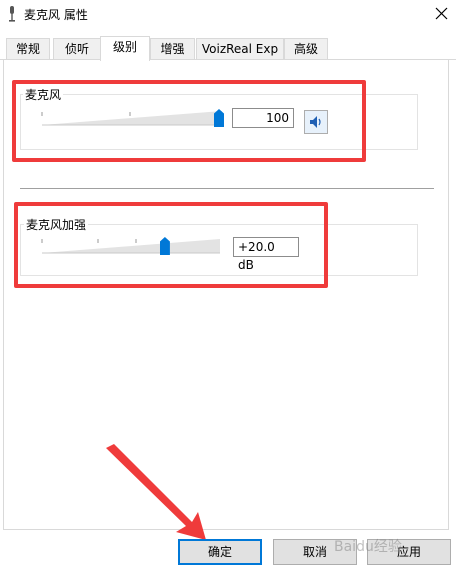 This screenshot has width=456, height=580. Describe the element at coordinates (125, 48) in the screenshot. I see `tab-levels: 级别` at that location.